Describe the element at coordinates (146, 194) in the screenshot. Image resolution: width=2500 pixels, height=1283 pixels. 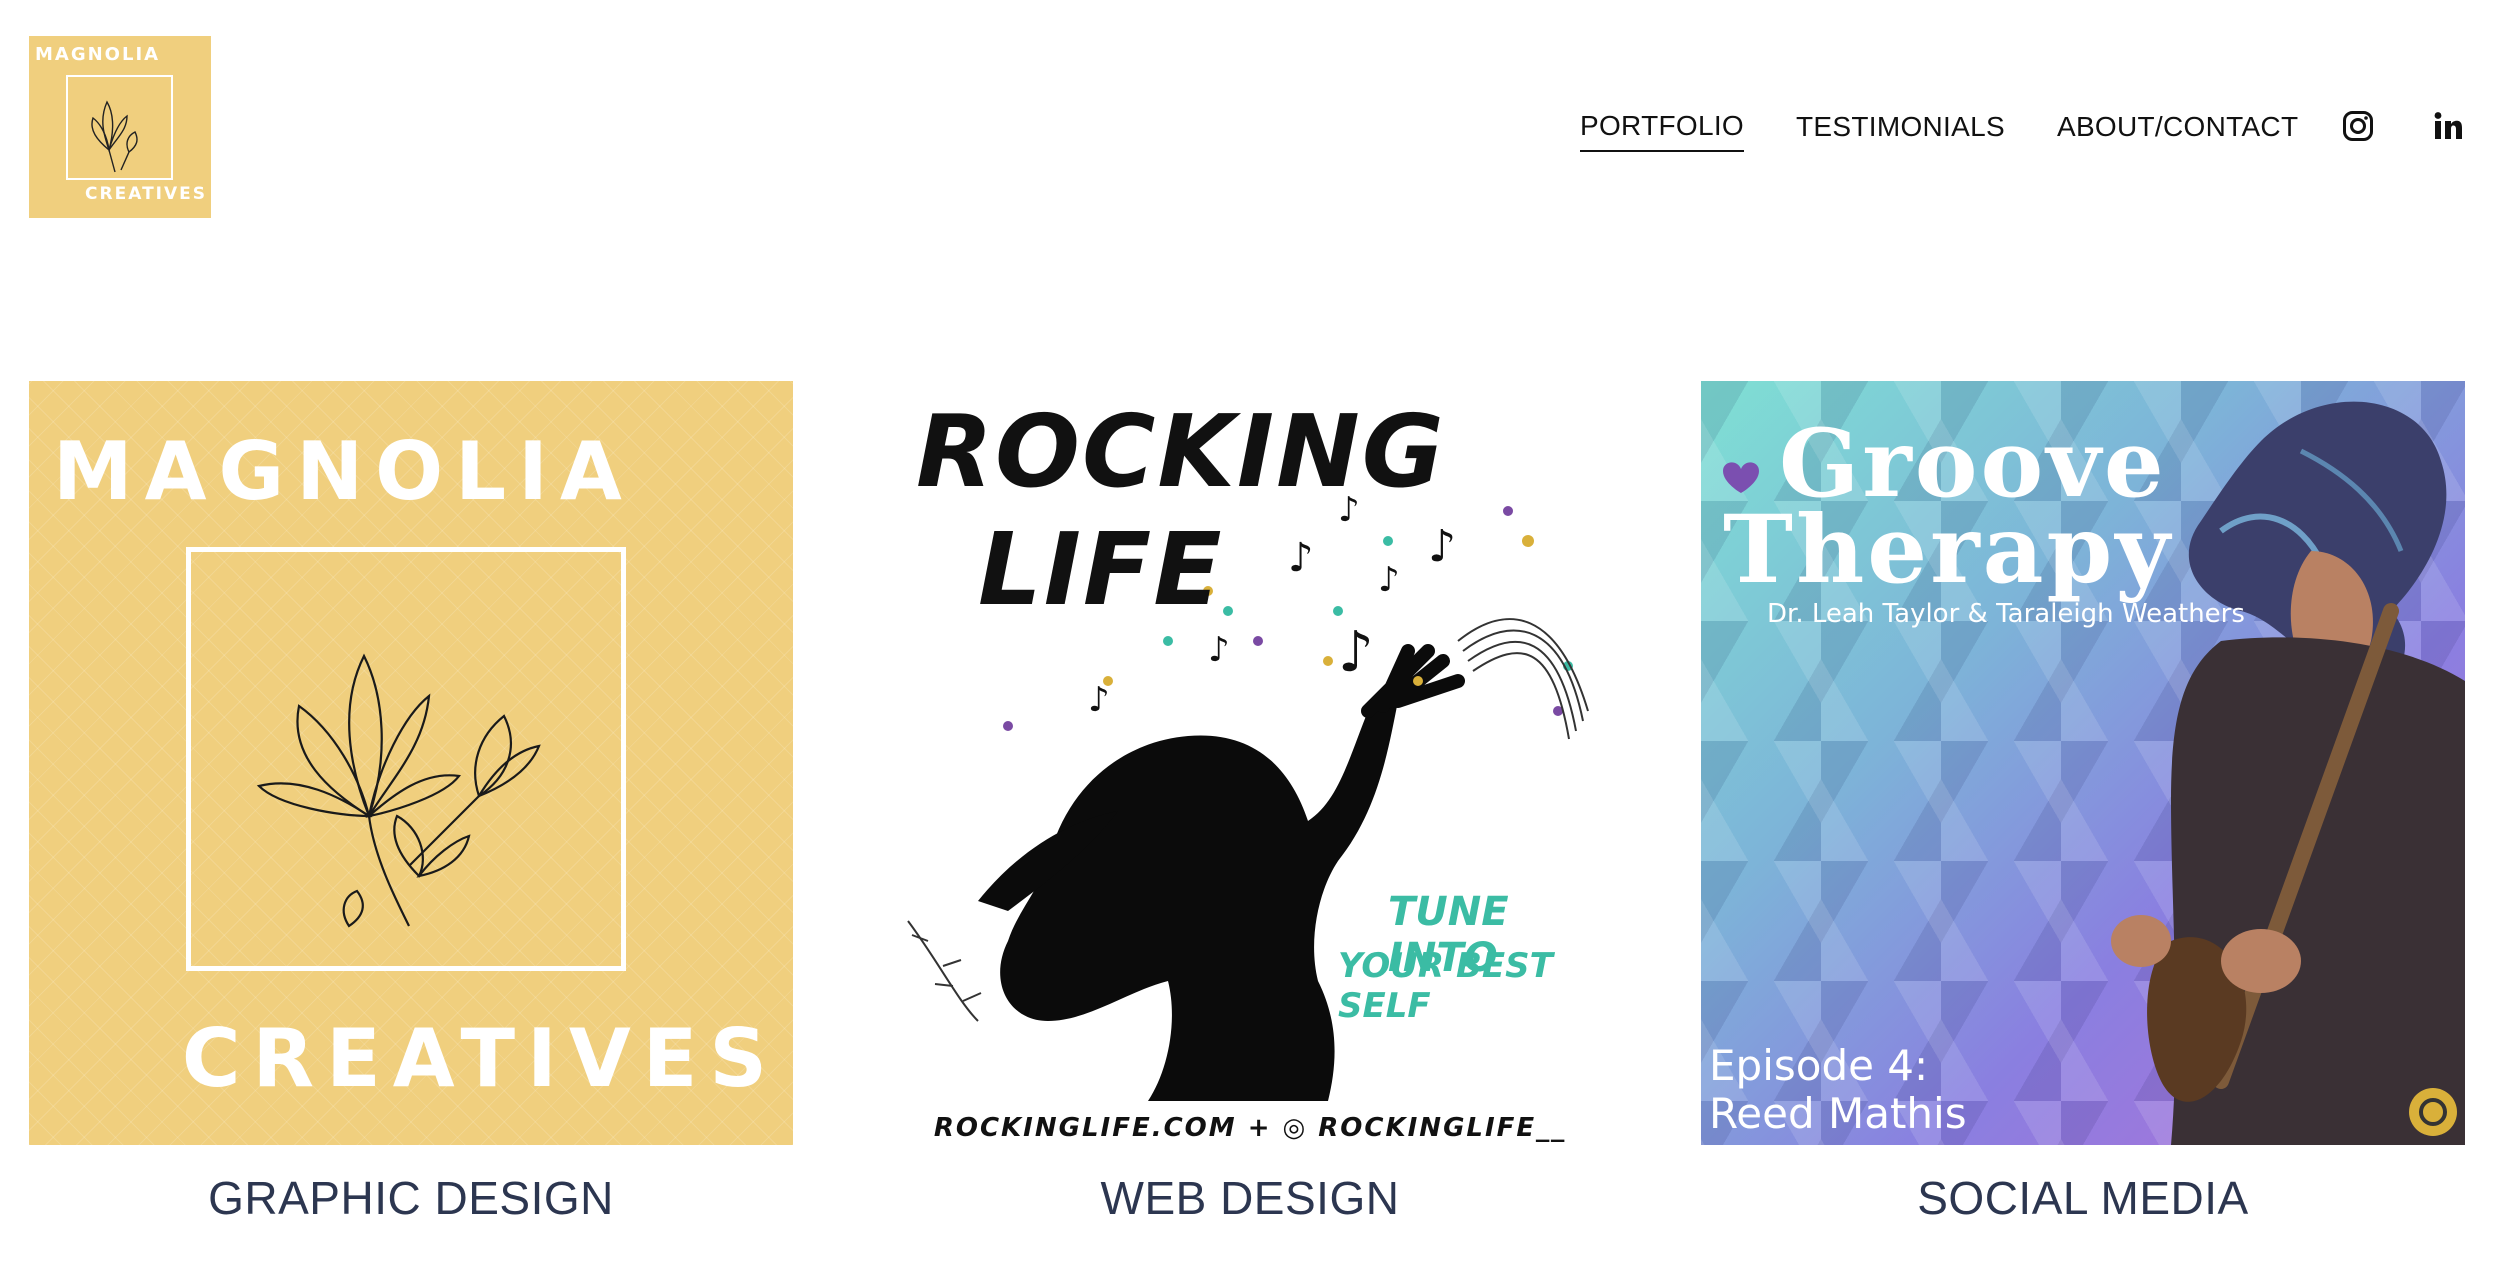
I see `logo-text-bottom: CREATIVES` at that location.